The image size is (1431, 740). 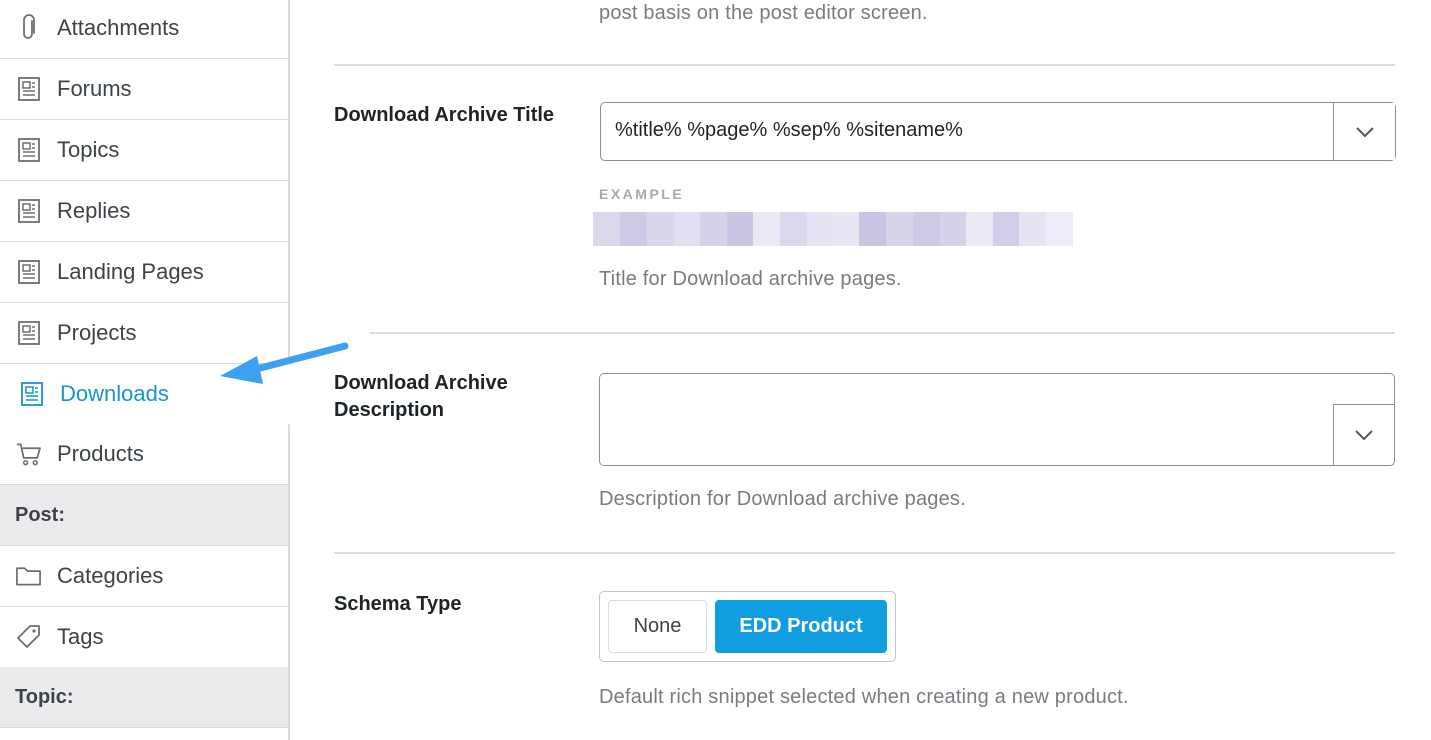 What do you see at coordinates (144, 637) in the screenshot?
I see `sidebar-item-tags: Tags` at bounding box center [144, 637].